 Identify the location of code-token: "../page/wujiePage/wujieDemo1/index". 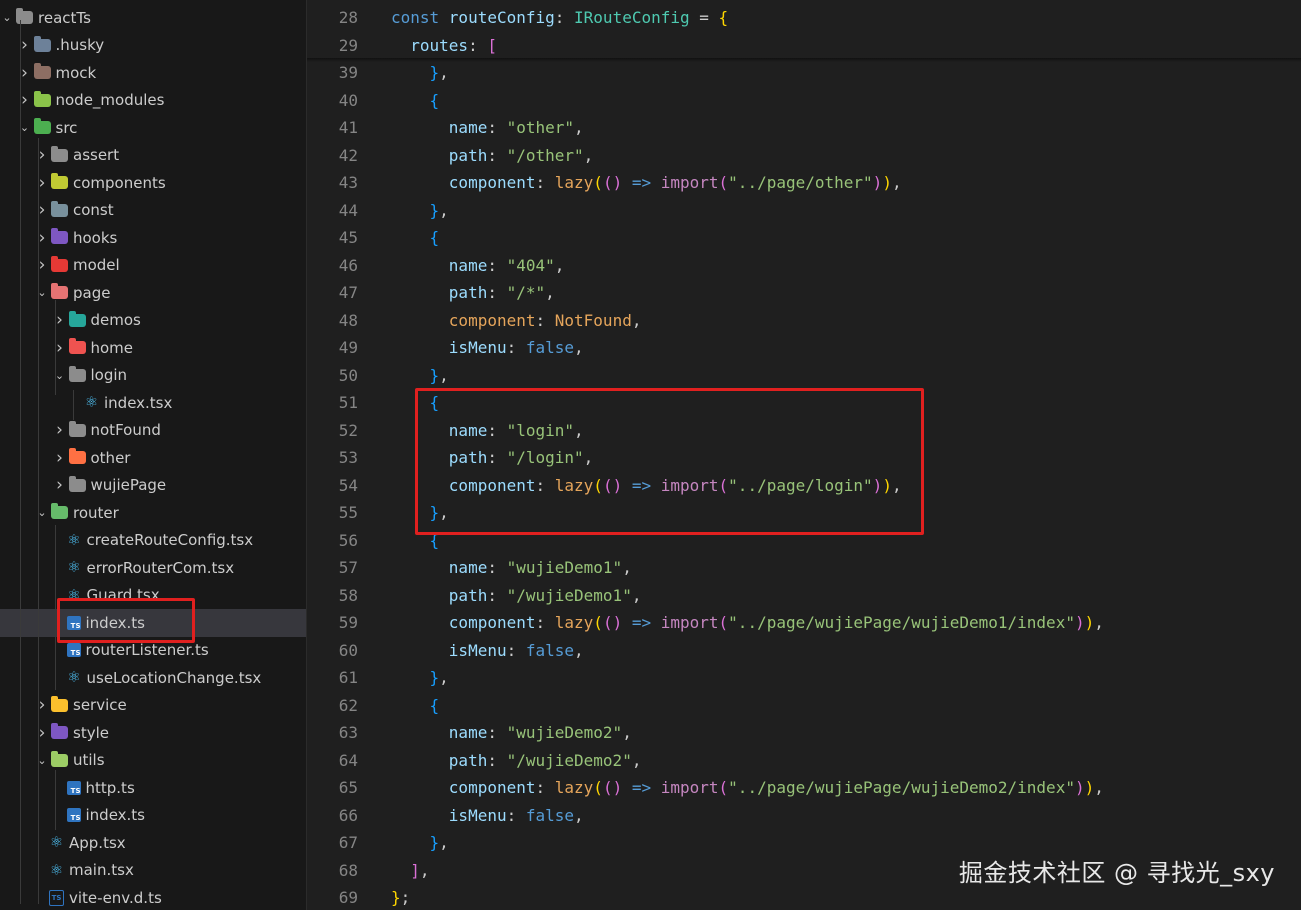
(901, 623).